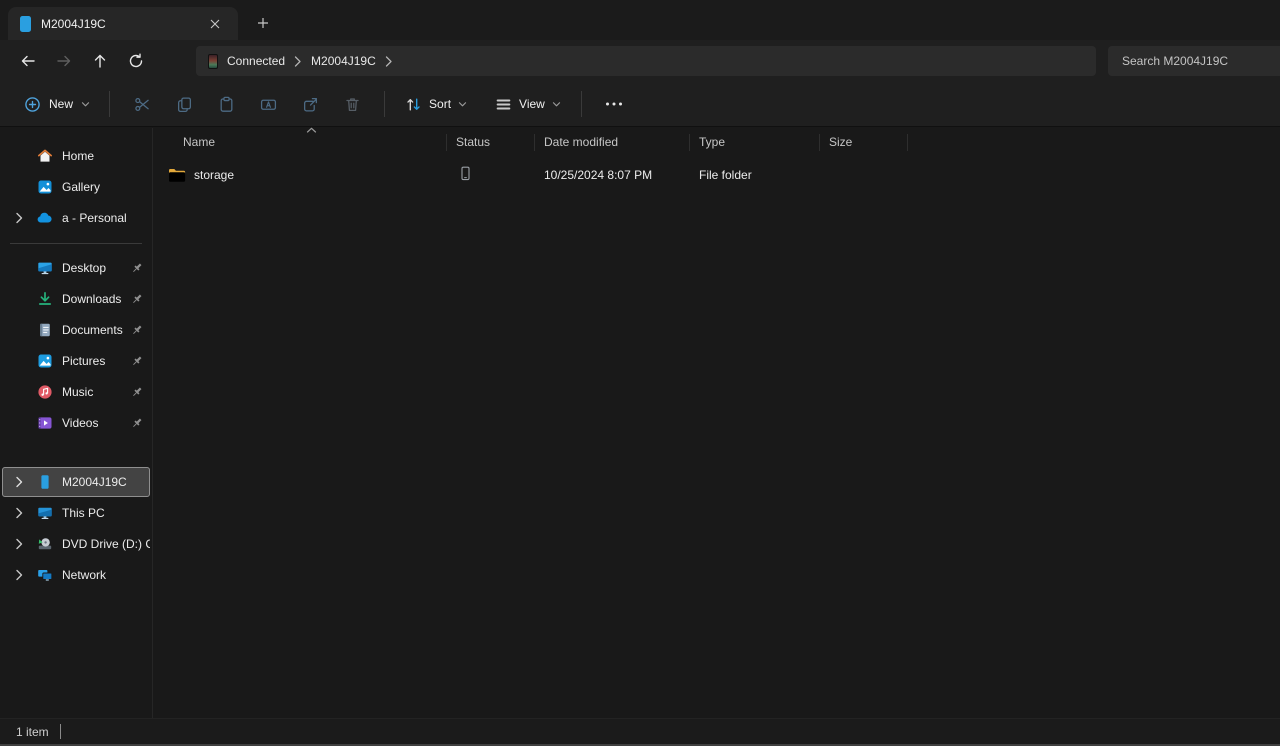 Image resolution: width=1280 pixels, height=746 pixels. I want to click on sort-label: Sort, so click(440, 104).